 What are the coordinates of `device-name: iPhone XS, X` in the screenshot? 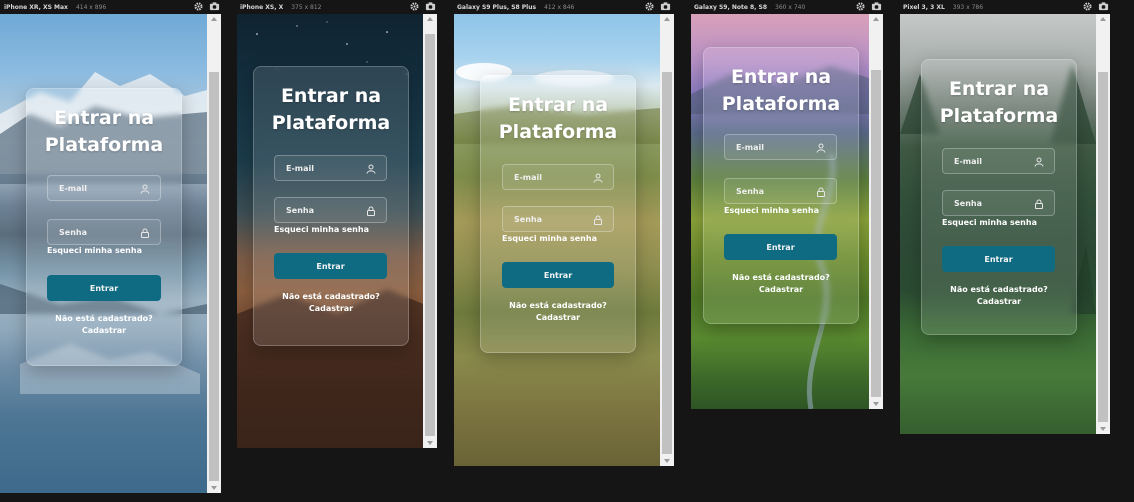 It's located at (262, 7).